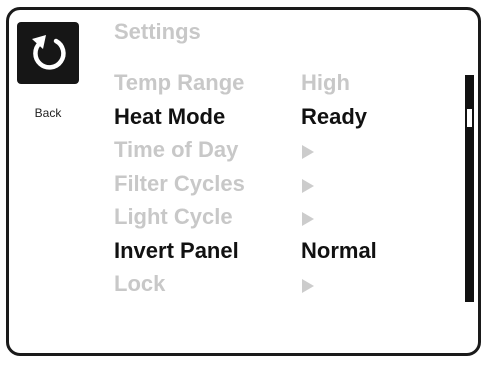 The height and width of the screenshot is (368, 493). Describe the element at coordinates (173, 216) in the screenshot. I see `menu-item-label: Light Cycle` at that location.